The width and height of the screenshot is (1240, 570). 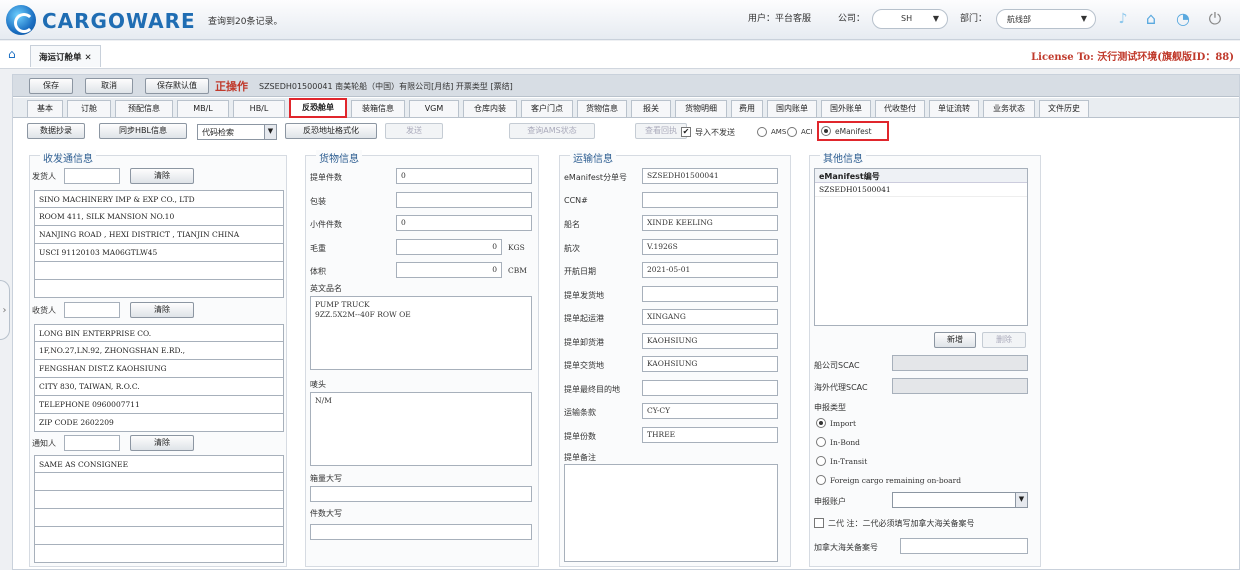 I want to click on tab-6: 装箱信息, so click(x=378, y=108).